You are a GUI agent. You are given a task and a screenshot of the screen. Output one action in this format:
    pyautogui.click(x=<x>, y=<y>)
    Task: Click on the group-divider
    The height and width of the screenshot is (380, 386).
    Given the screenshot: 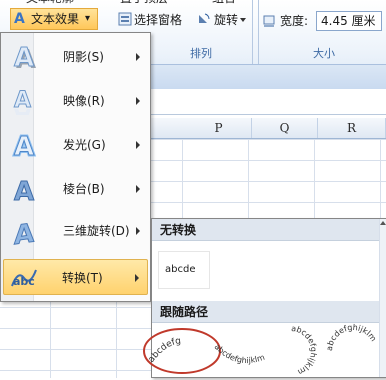 What is the action you would take?
    pyautogui.click(x=252, y=32)
    